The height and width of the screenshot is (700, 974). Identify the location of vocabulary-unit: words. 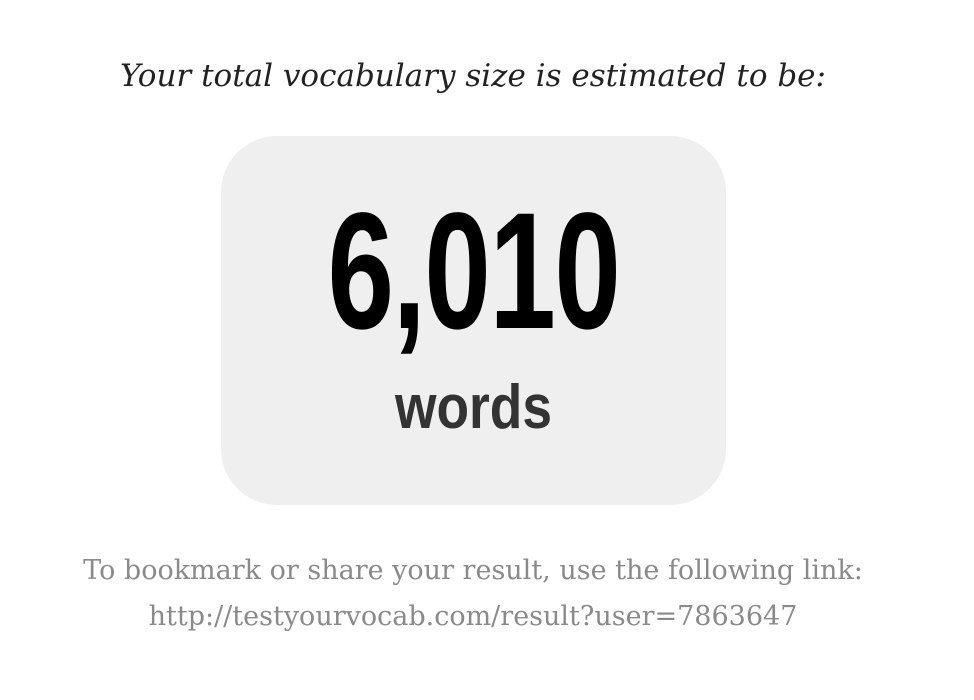
(473, 407).